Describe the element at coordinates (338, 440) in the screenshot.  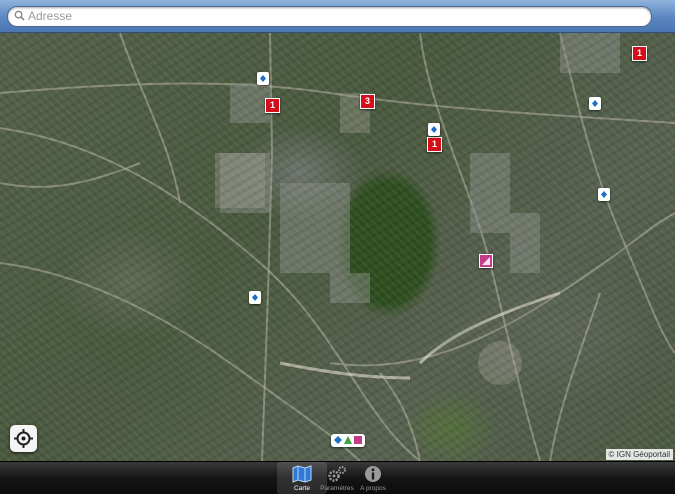
I see `diamond-icon` at that location.